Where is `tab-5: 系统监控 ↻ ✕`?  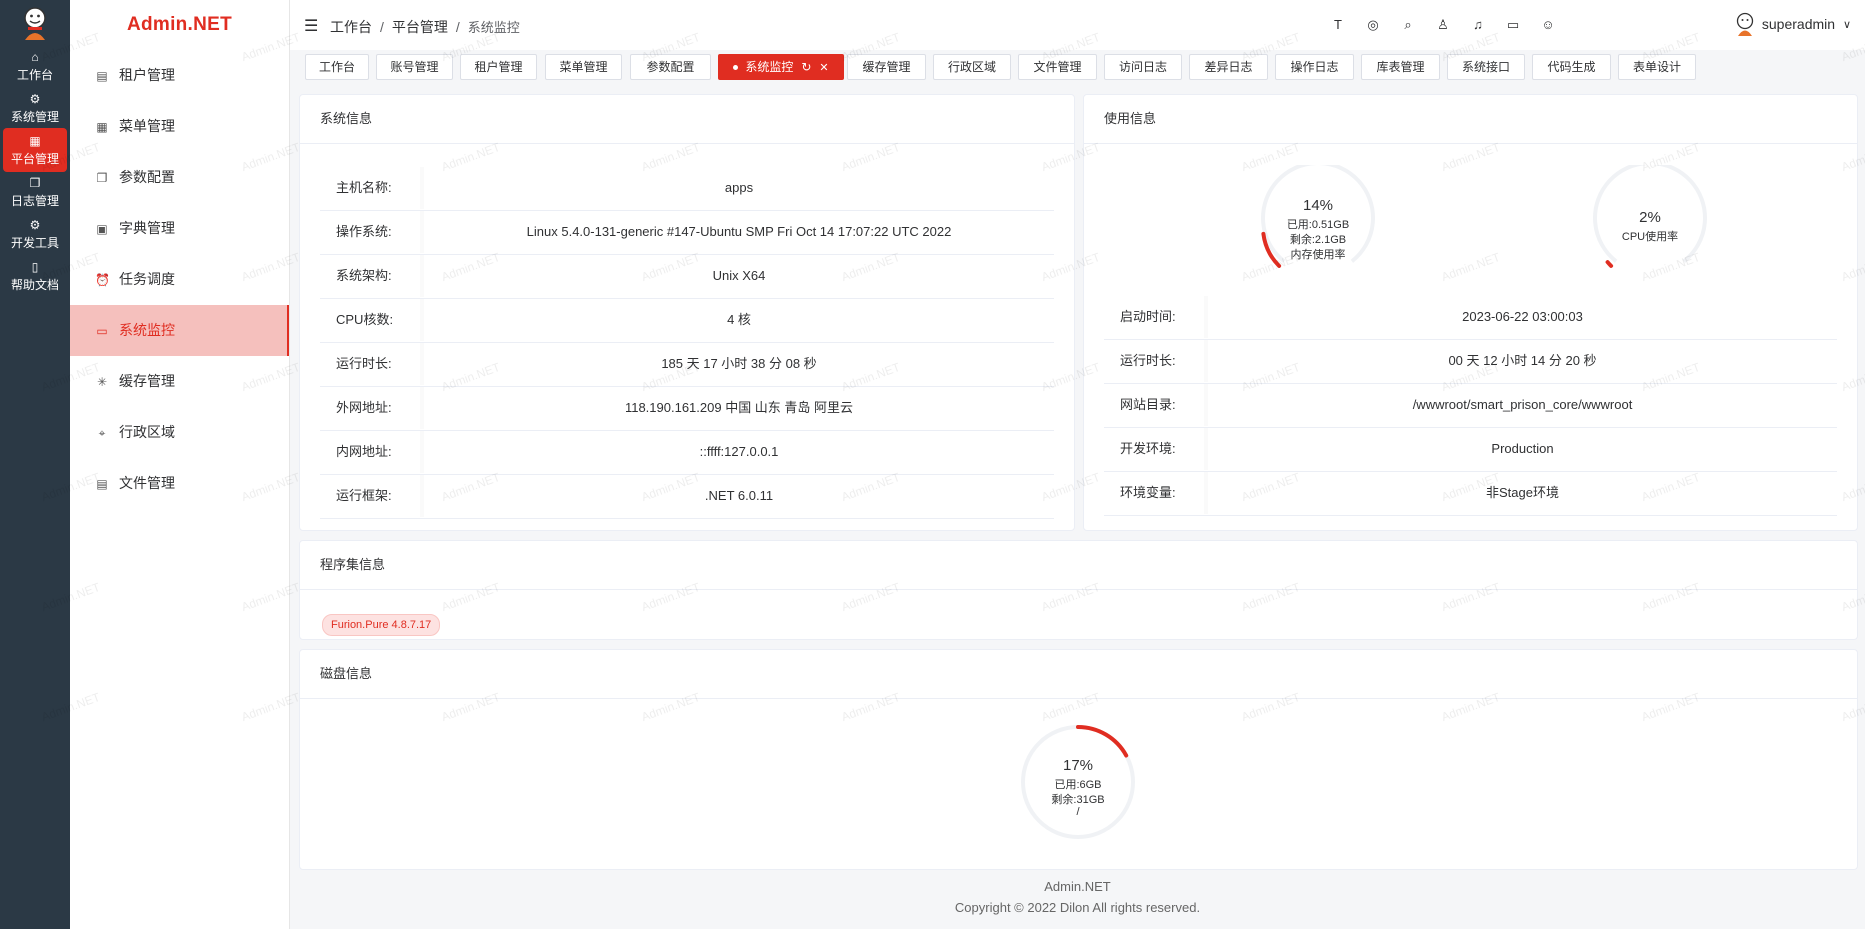 tab-5: 系统监控 ↻ ✕ is located at coordinates (781, 67).